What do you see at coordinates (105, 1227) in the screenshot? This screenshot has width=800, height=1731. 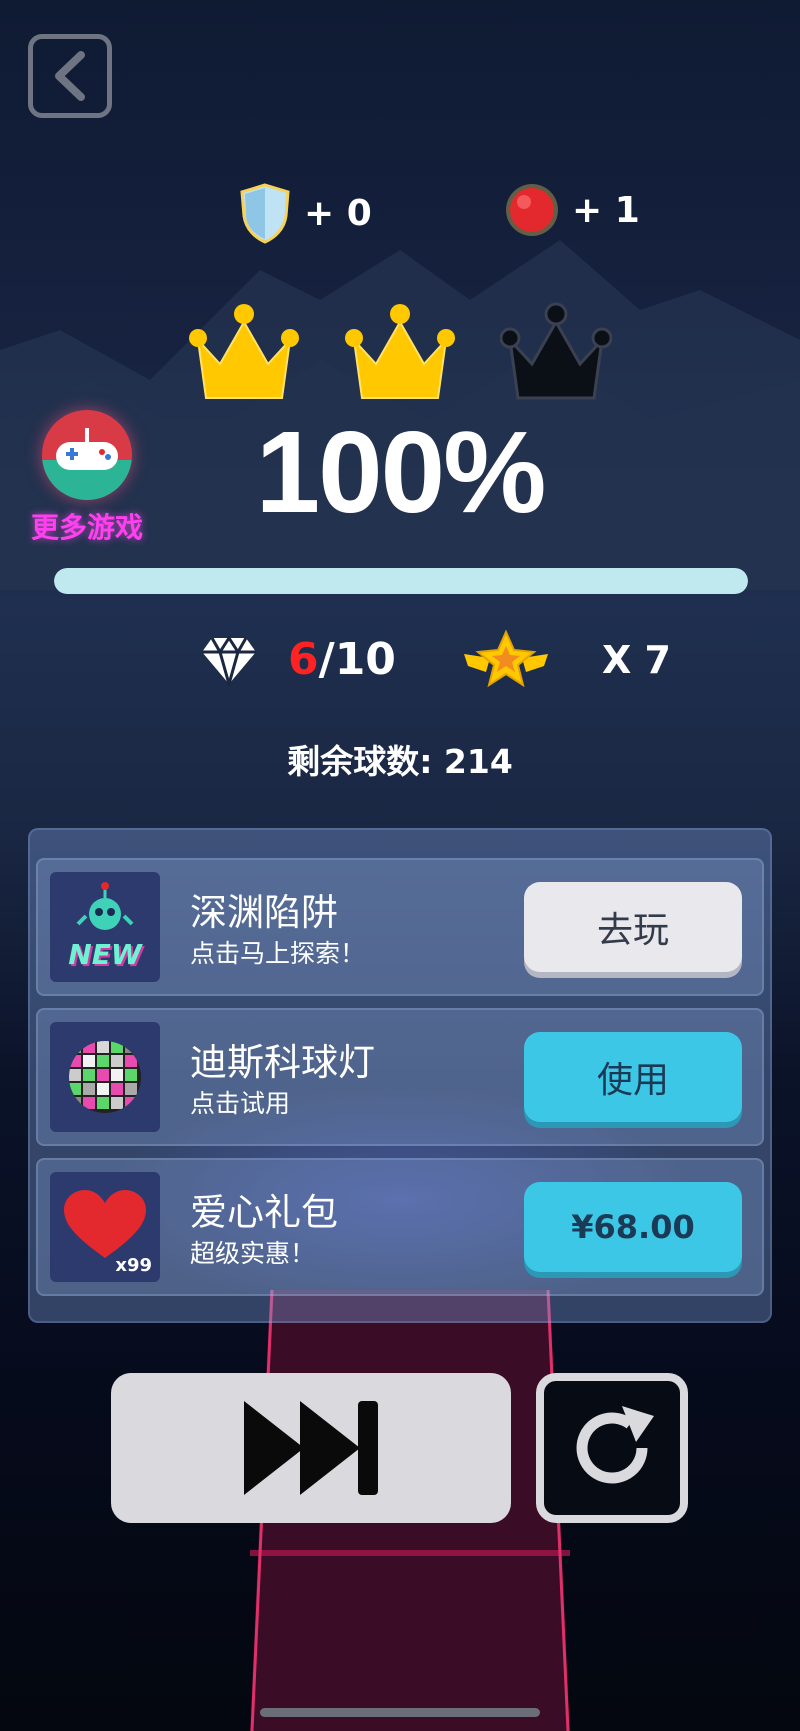 I see `heart-pack-thumb: x99` at bounding box center [105, 1227].